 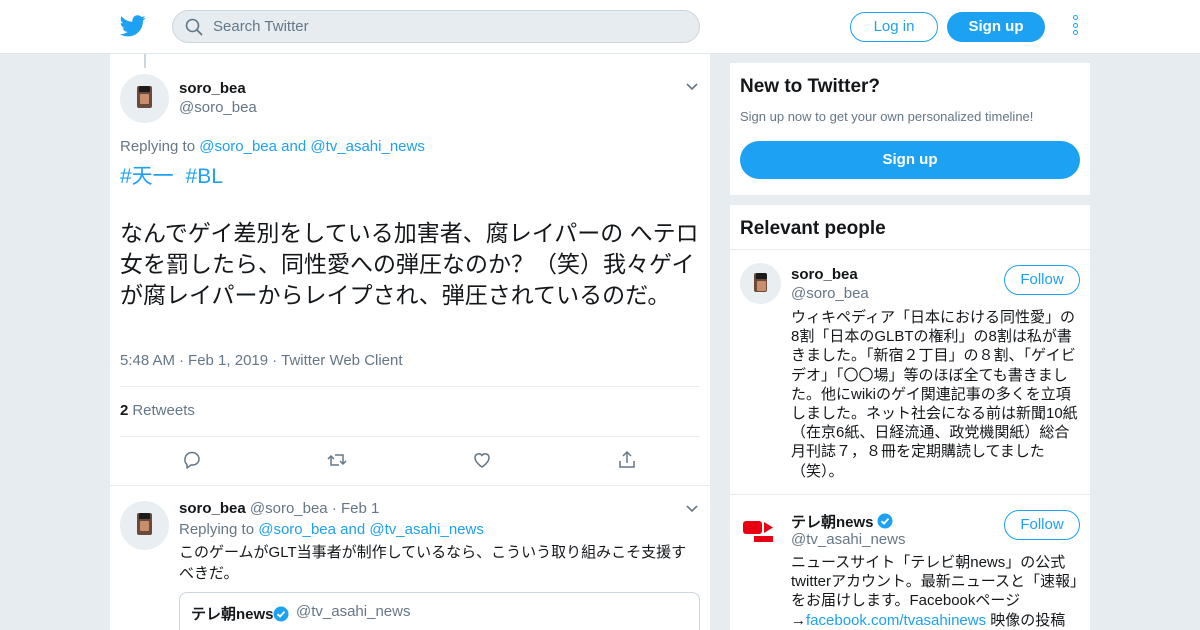 I want to click on tweet-metadata: 5:48 AM · Feb 1, 2019 · Twitter Web Client, so click(x=261, y=360).